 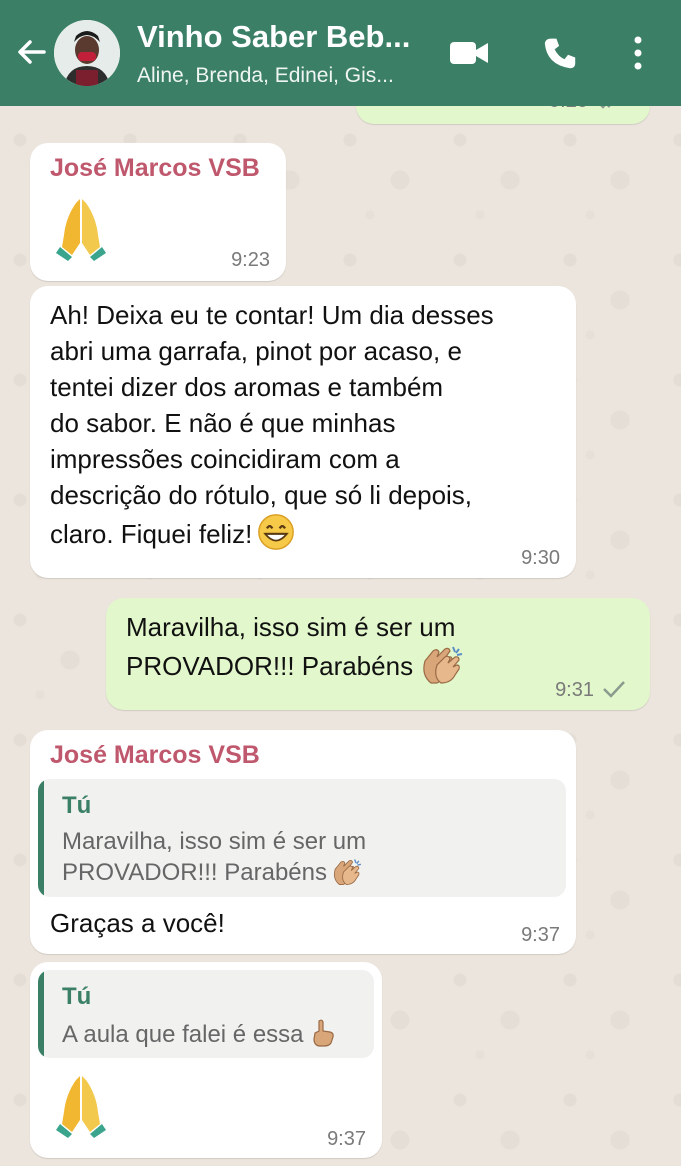 What do you see at coordinates (206, 1014) in the screenshot?
I see `quoted-message: Tú A aula que falei é essa` at bounding box center [206, 1014].